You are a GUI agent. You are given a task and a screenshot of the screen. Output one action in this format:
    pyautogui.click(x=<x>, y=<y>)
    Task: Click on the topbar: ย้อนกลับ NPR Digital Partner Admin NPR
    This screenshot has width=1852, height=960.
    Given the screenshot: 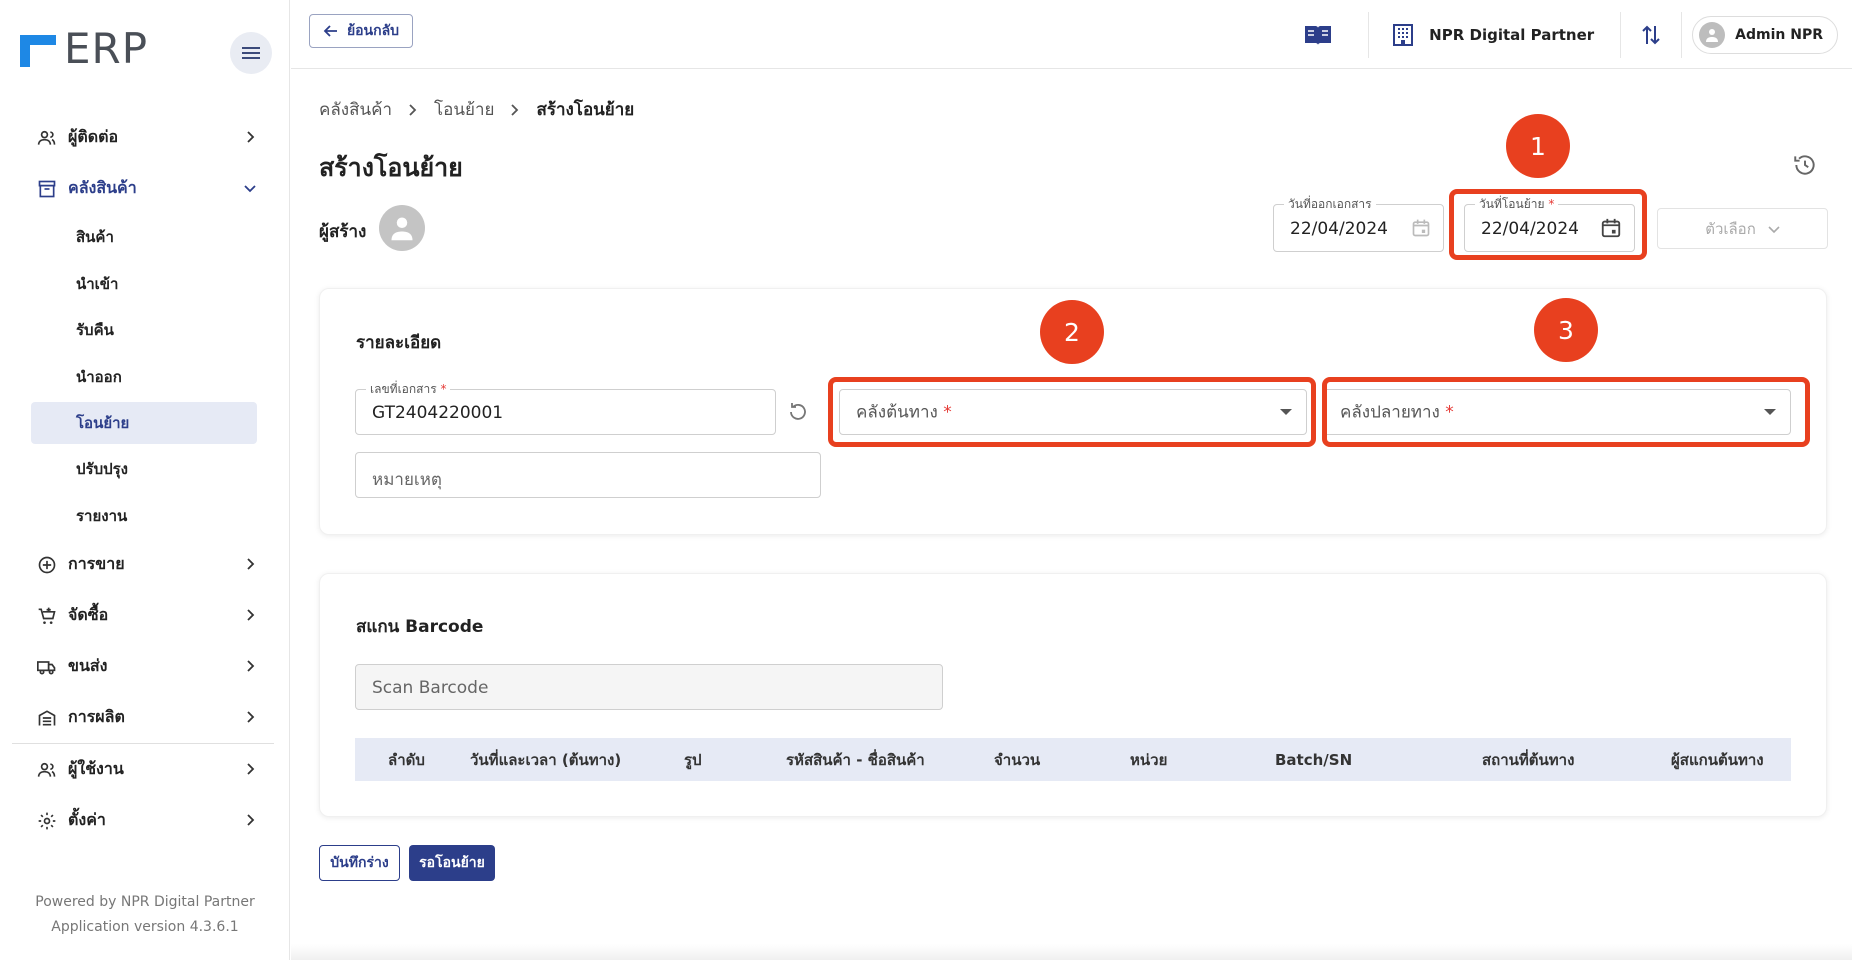 What is the action you would take?
    pyautogui.click(x=1071, y=34)
    